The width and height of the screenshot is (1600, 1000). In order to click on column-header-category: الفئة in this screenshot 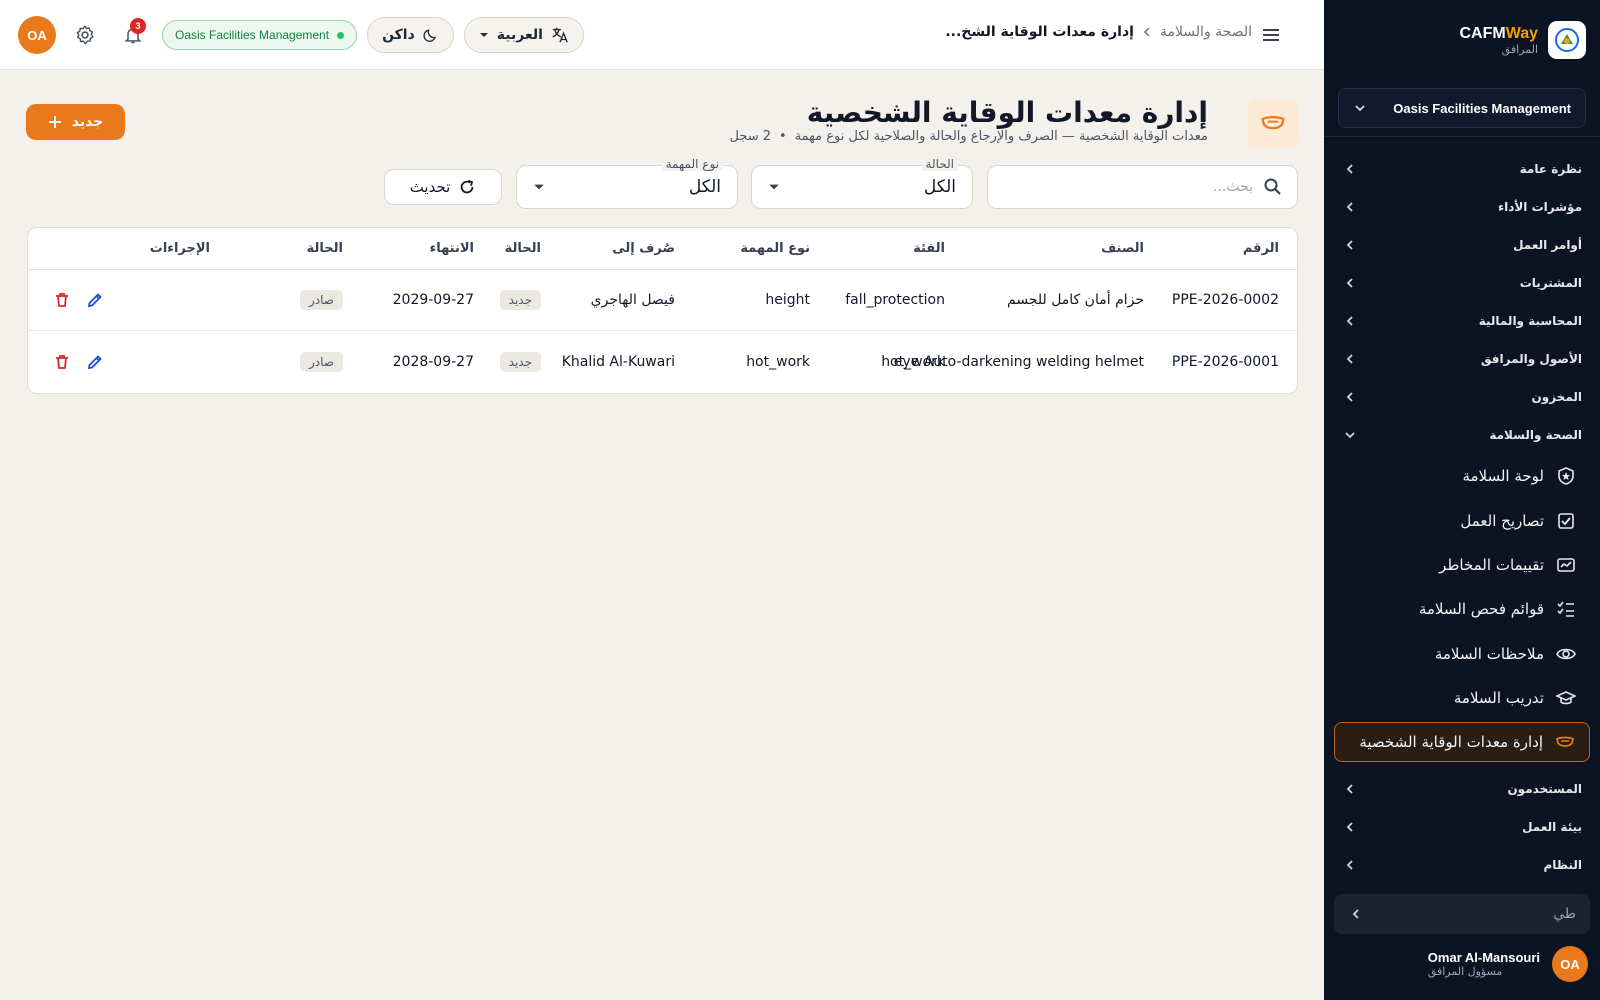, I will do `click(929, 248)`.